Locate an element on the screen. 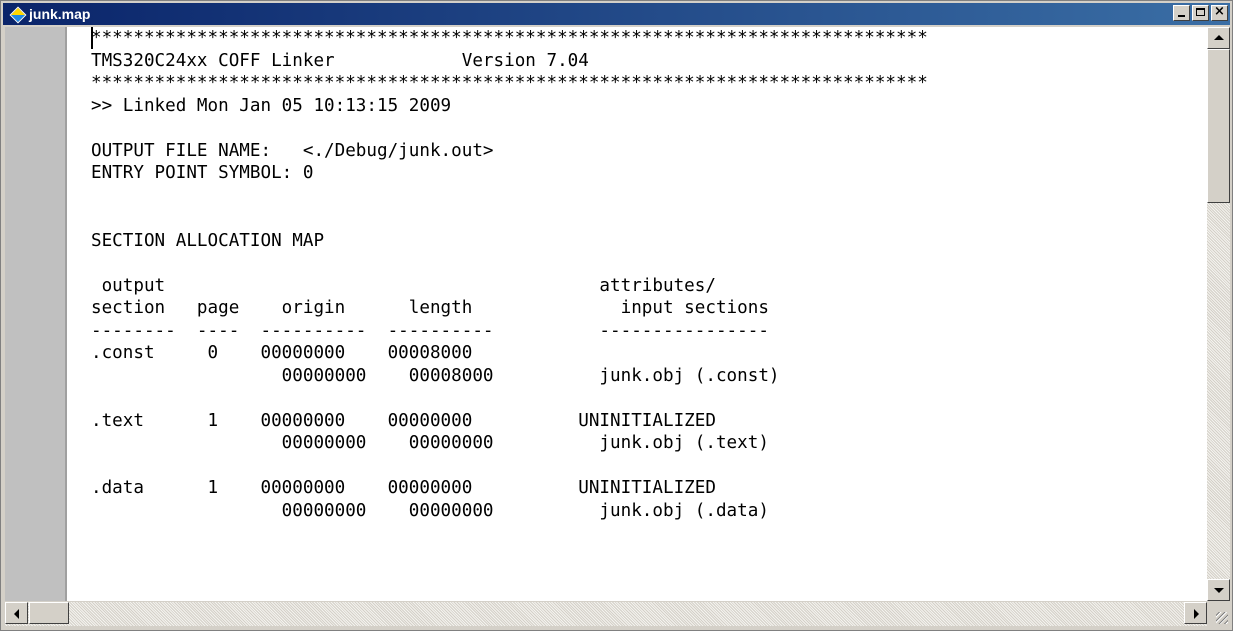  app-diamond-icon is located at coordinates (18, 15).